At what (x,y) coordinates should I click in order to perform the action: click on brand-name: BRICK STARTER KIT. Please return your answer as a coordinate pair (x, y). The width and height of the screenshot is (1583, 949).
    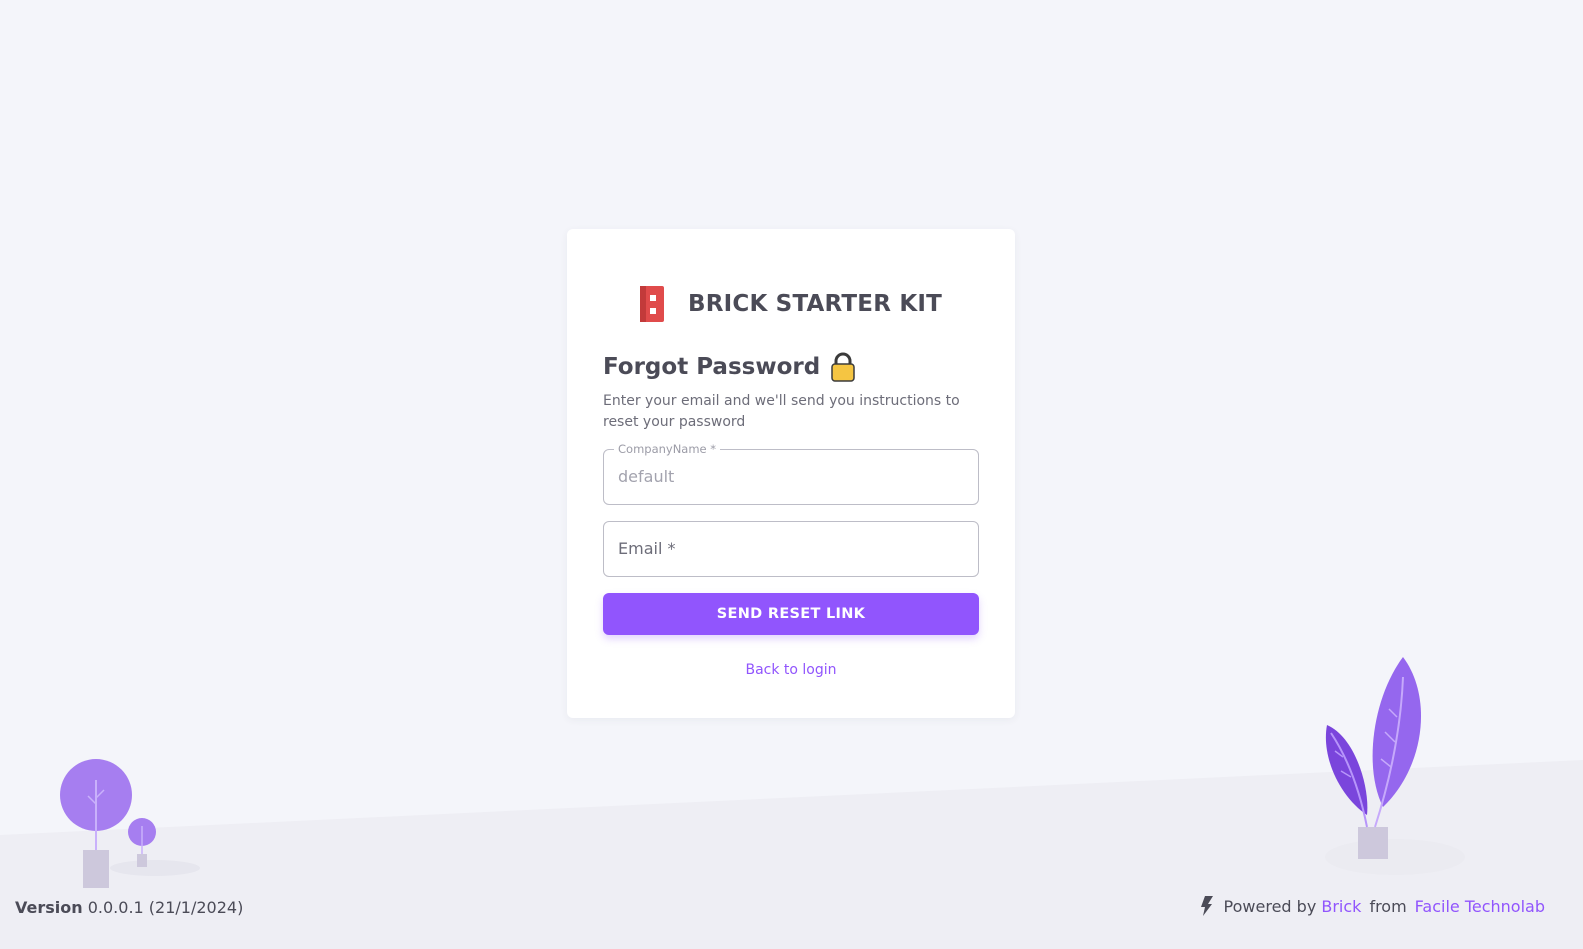
    Looking at the image, I should click on (815, 304).